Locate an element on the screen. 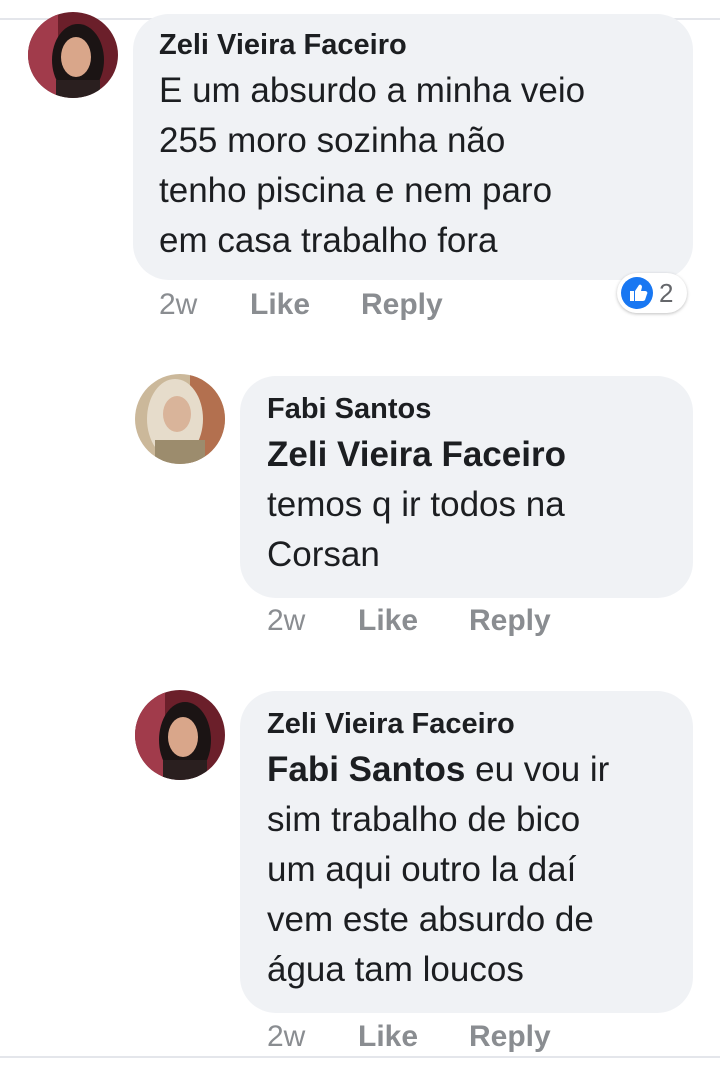 This screenshot has height=1065, width=720. comment-text-line: tenho piscina e nem paro is located at coordinates (356, 190).